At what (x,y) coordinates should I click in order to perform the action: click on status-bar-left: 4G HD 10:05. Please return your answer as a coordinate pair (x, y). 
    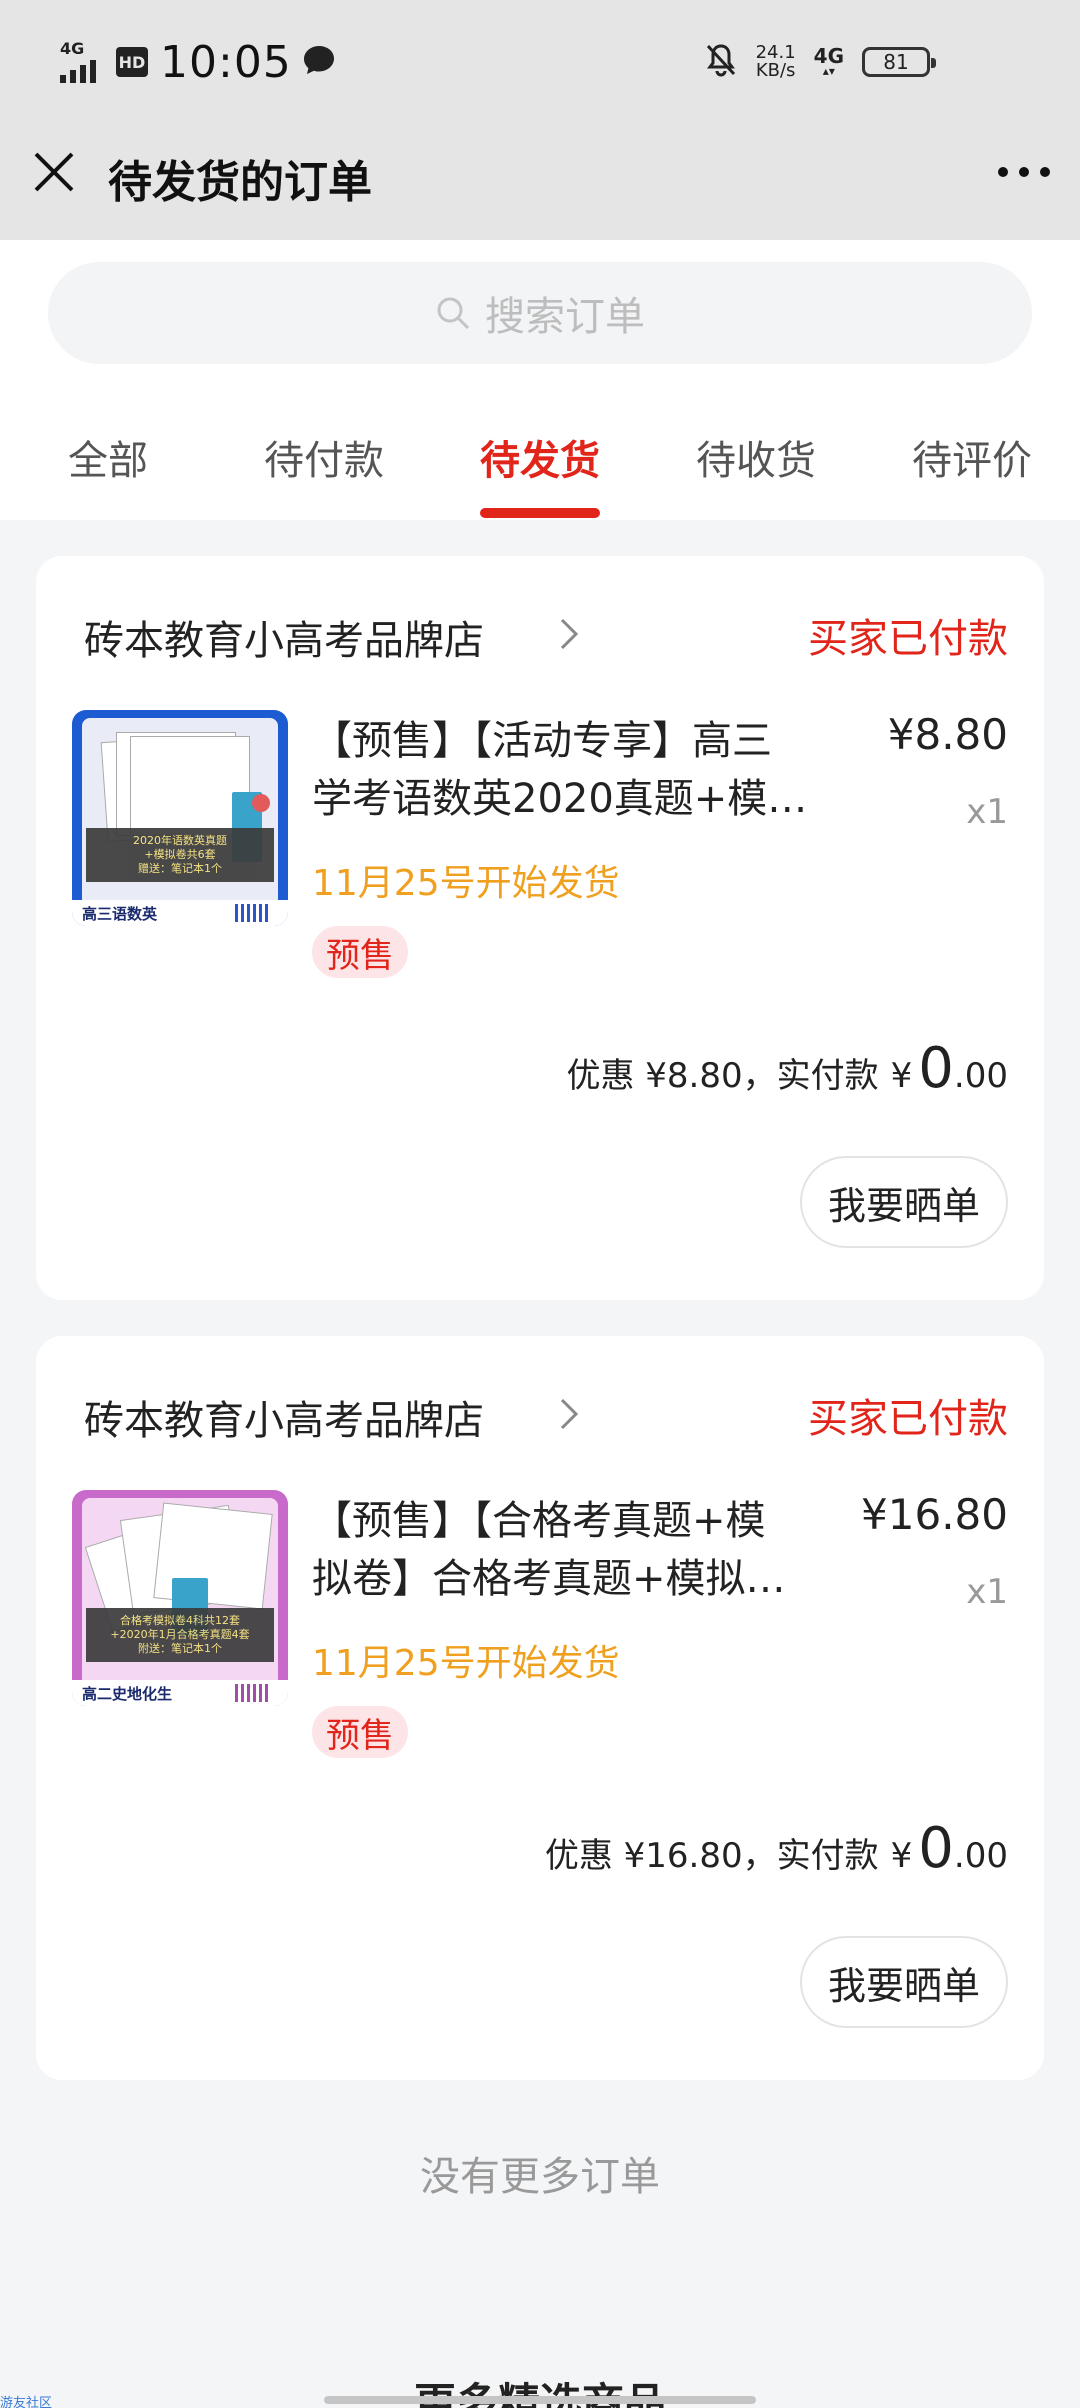
    Looking at the image, I should click on (197, 62).